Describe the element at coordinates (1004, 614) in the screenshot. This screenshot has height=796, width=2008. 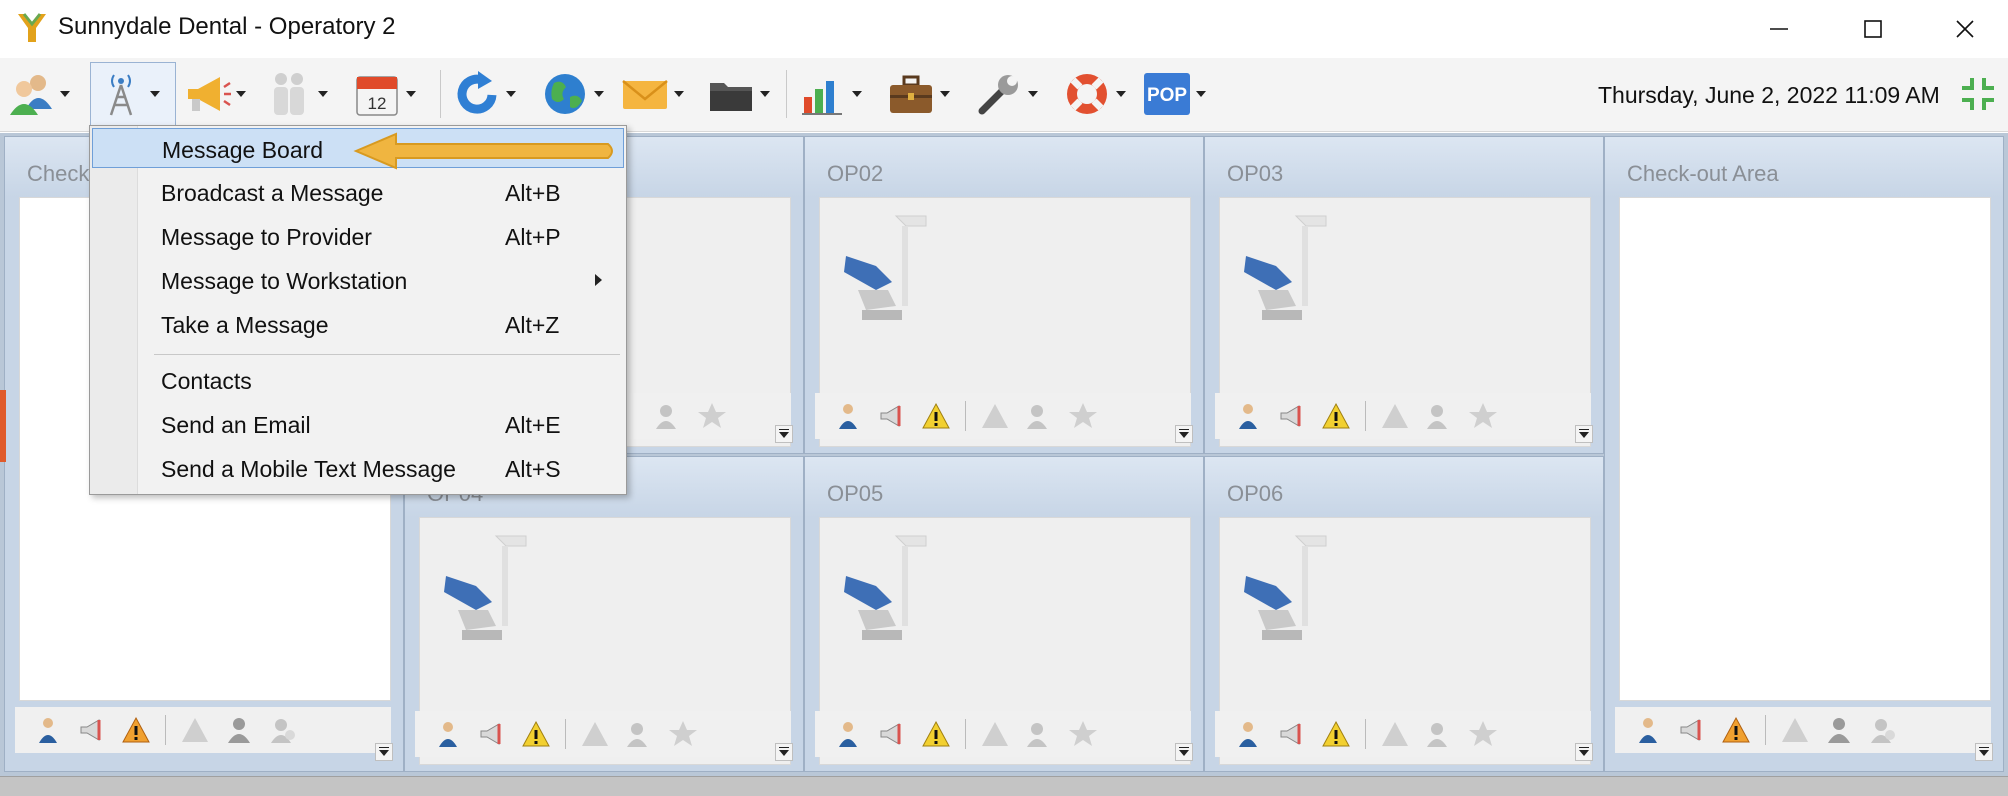
I see `op05-pane: OP05` at that location.